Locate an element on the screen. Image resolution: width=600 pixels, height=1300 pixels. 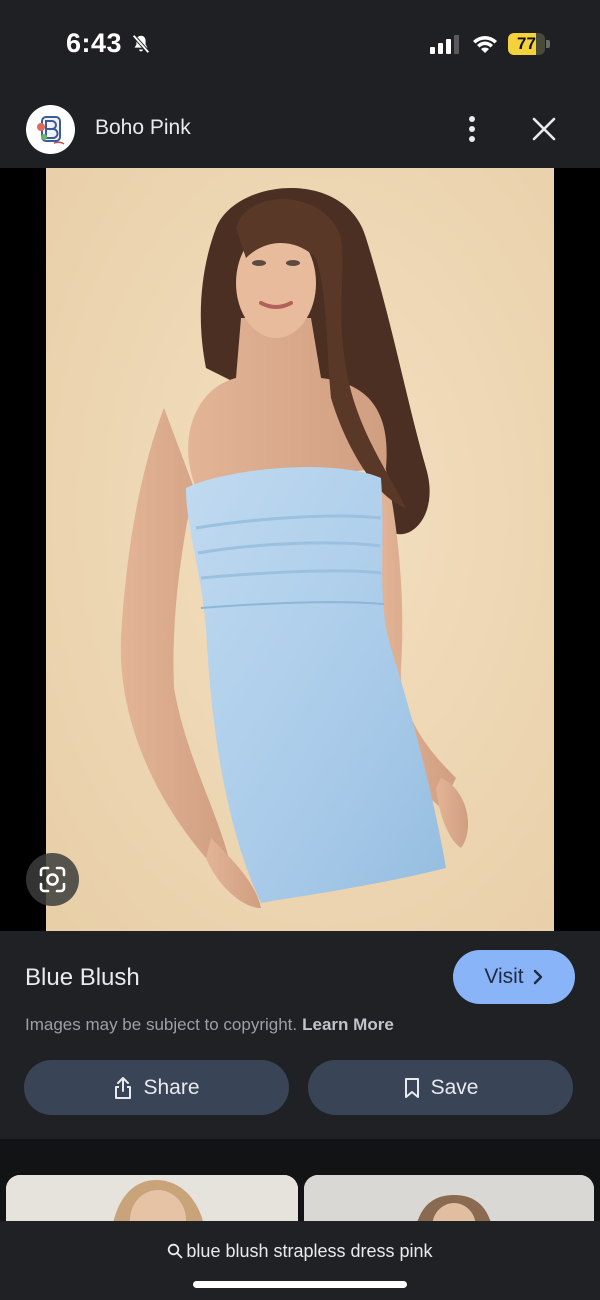
battery-percent: 77 is located at coordinates (526, 43).